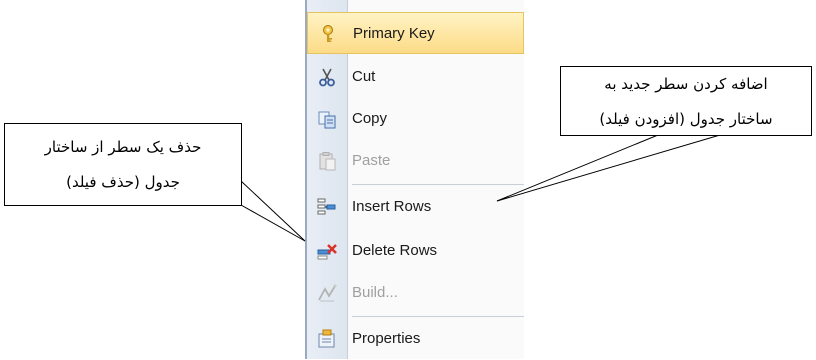 The width and height of the screenshot is (816, 360). Describe the element at coordinates (686, 119) in the screenshot. I see `callout-text-line: ساختار جدول (افزودن فیلد)` at that location.